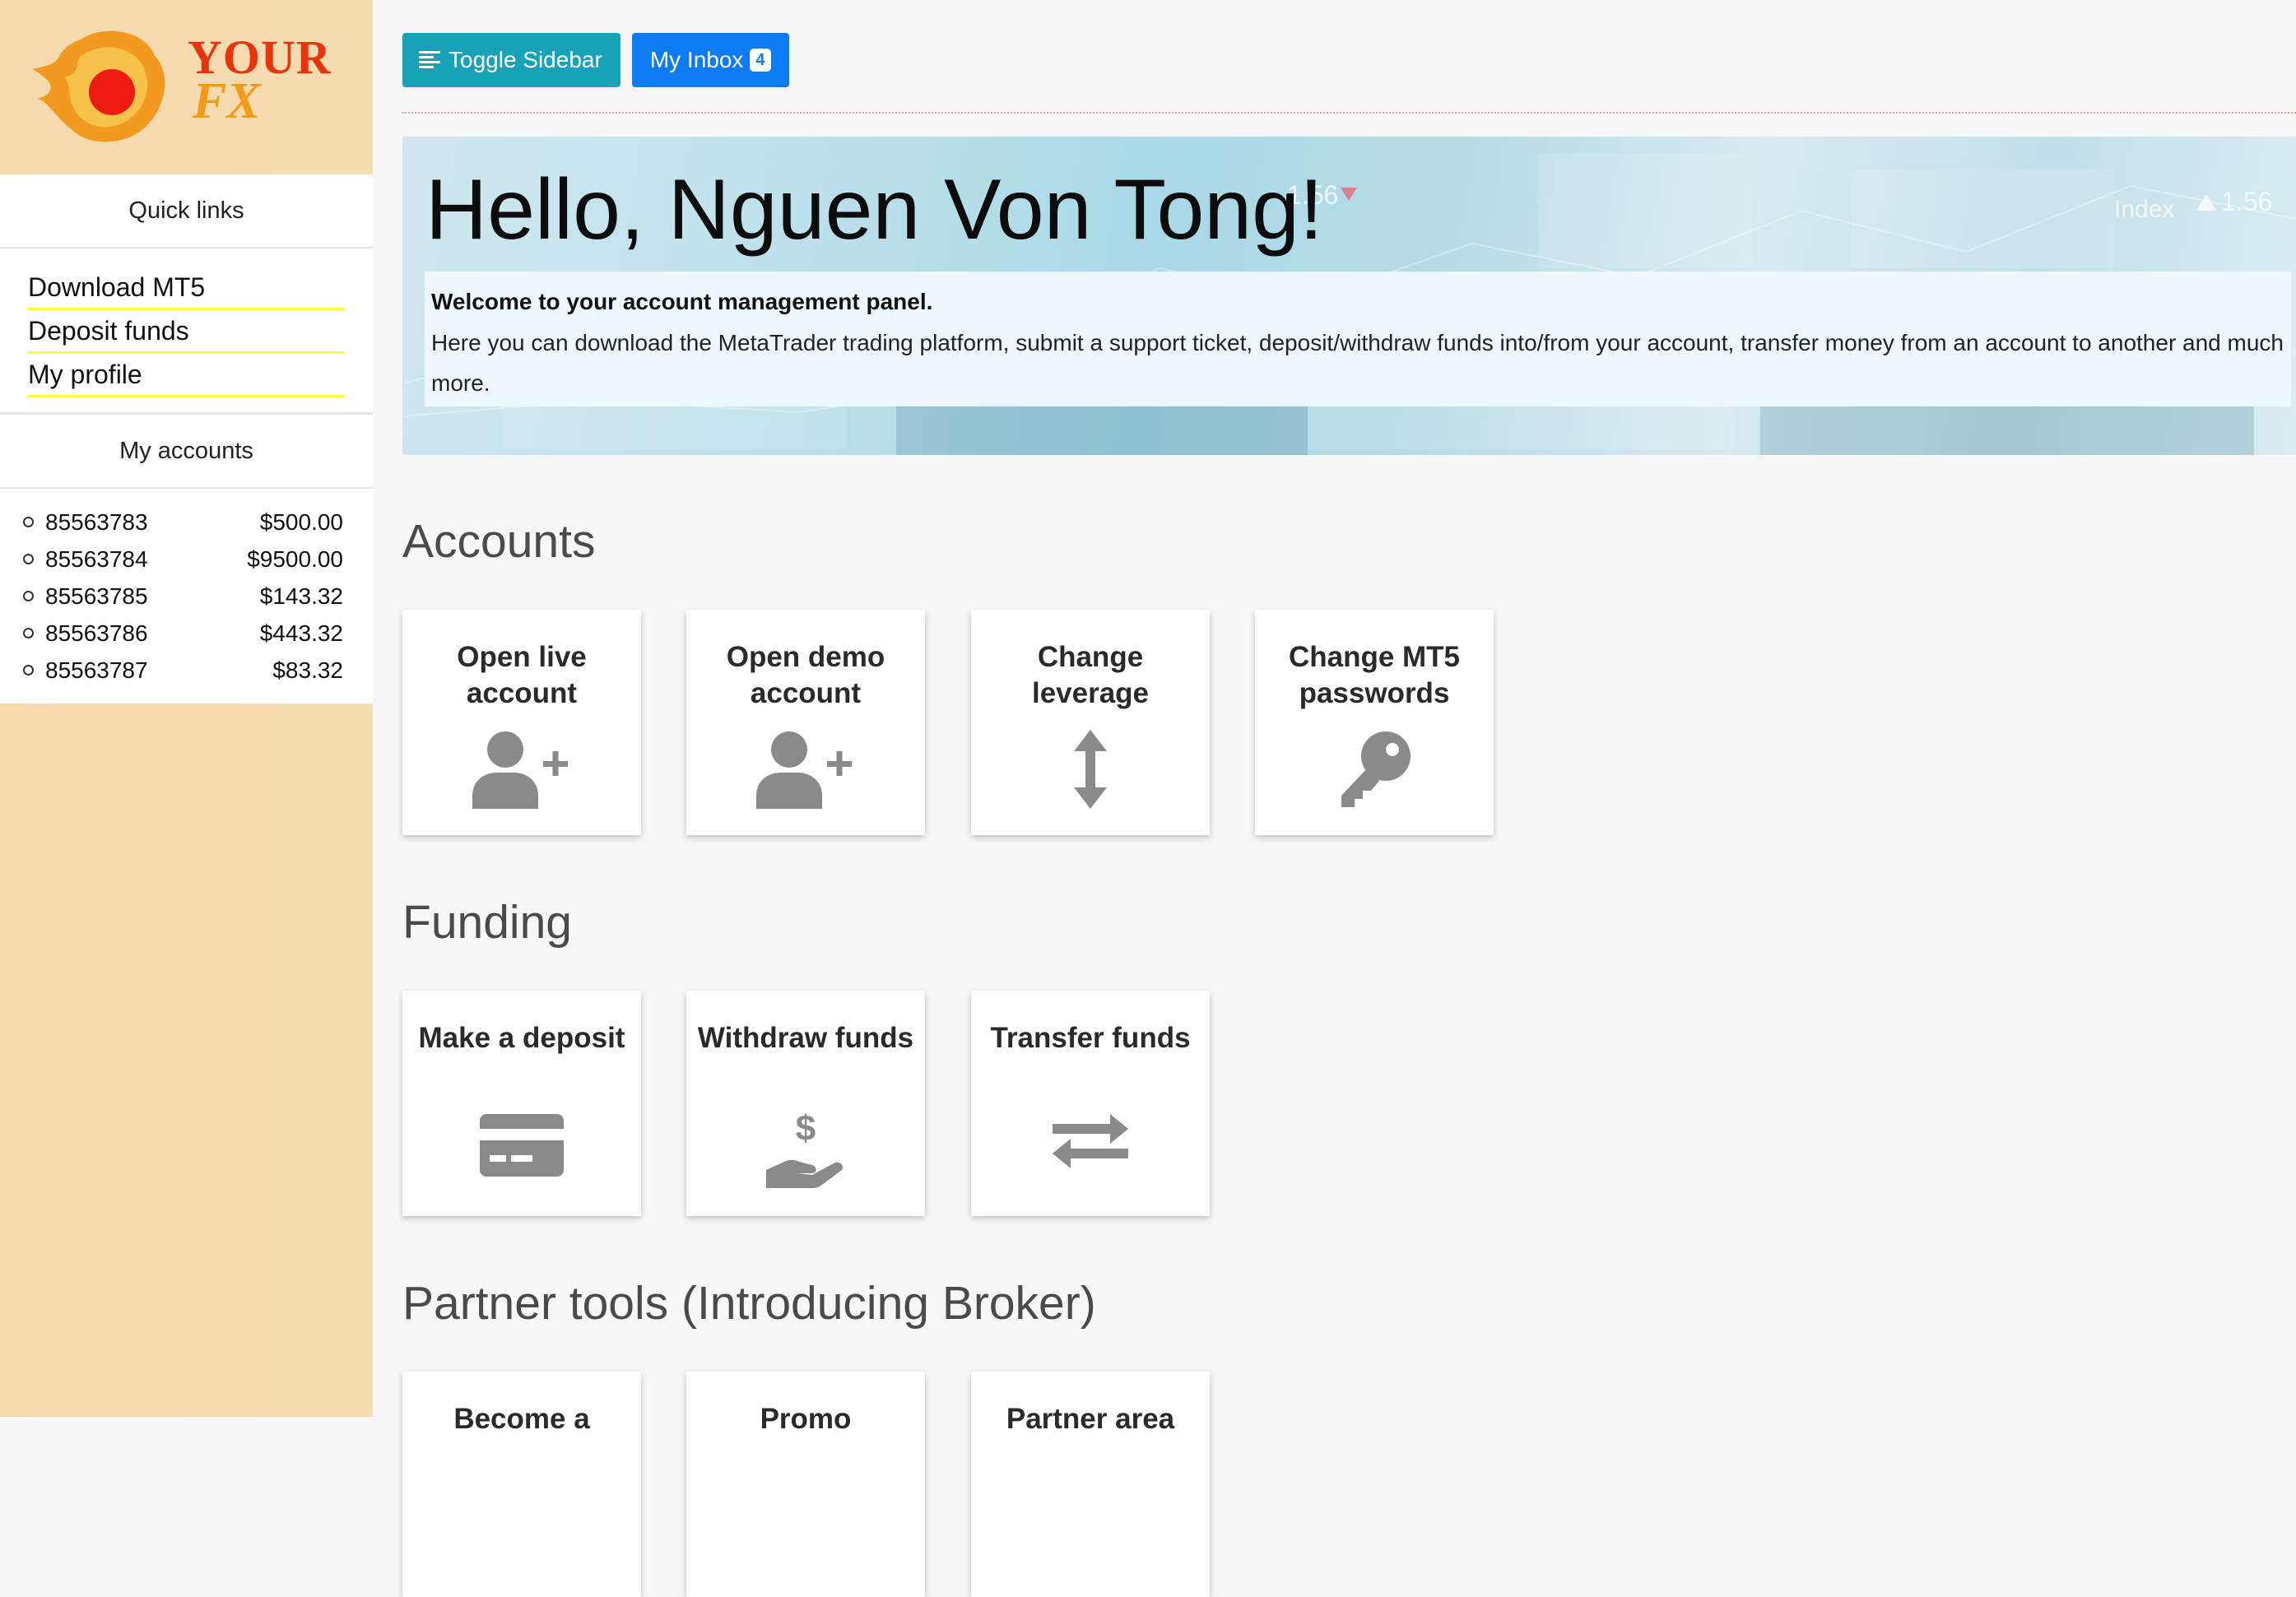 This screenshot has height=1597, width=2296. What do you see at coordinates (1091, 1038) in the screenshot?
I see `card-label: Transfer funds` at bounding box center [1091, 1038].